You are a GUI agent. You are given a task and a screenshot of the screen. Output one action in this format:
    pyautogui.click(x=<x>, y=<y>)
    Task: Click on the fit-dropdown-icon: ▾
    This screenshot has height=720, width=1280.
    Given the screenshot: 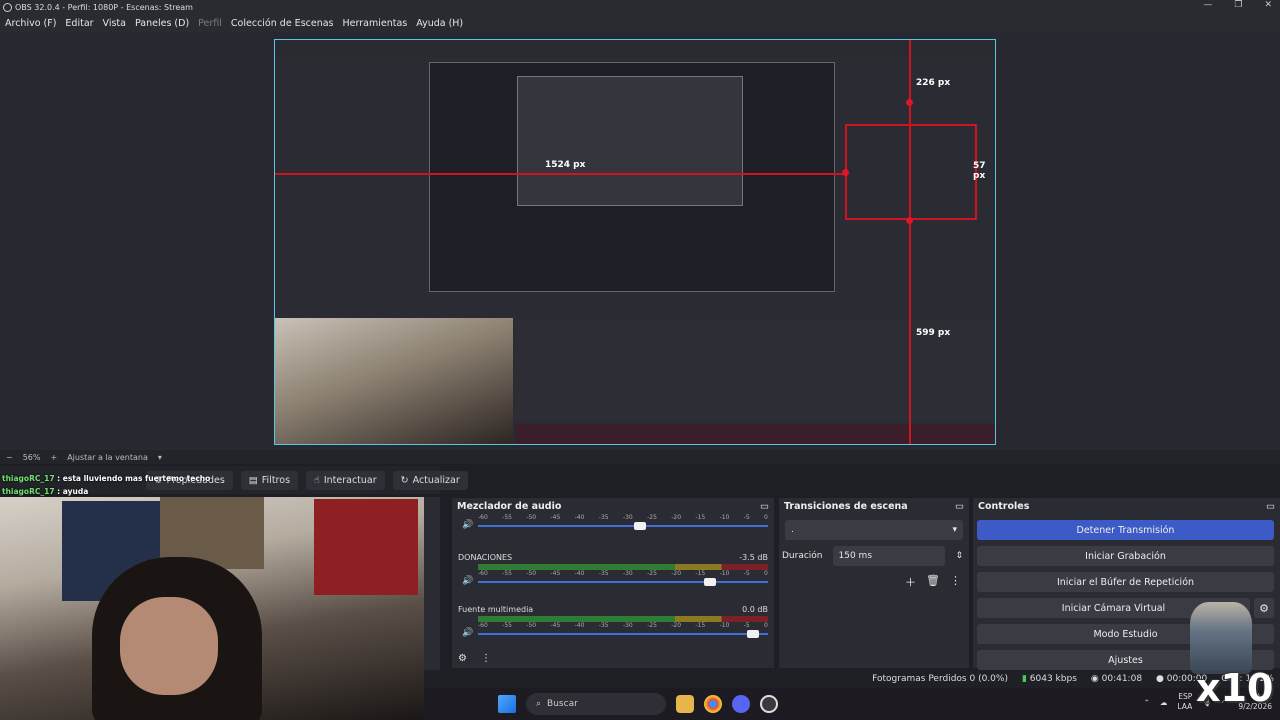 What is the action you would take?
    pyautogui.click(x=160, y=457)
    